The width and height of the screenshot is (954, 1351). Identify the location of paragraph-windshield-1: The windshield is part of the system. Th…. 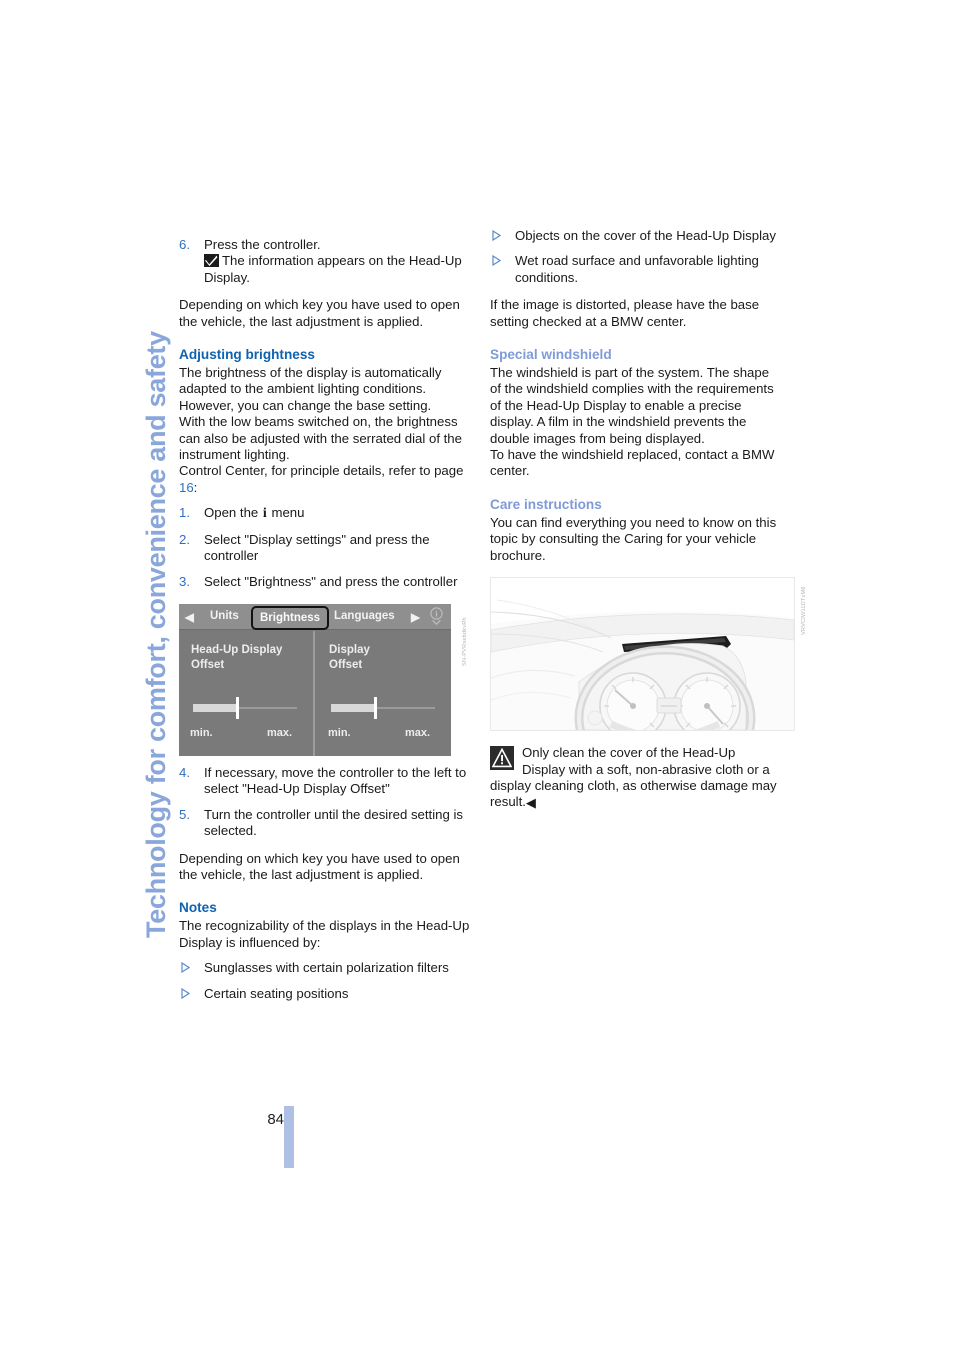
(632, 405).